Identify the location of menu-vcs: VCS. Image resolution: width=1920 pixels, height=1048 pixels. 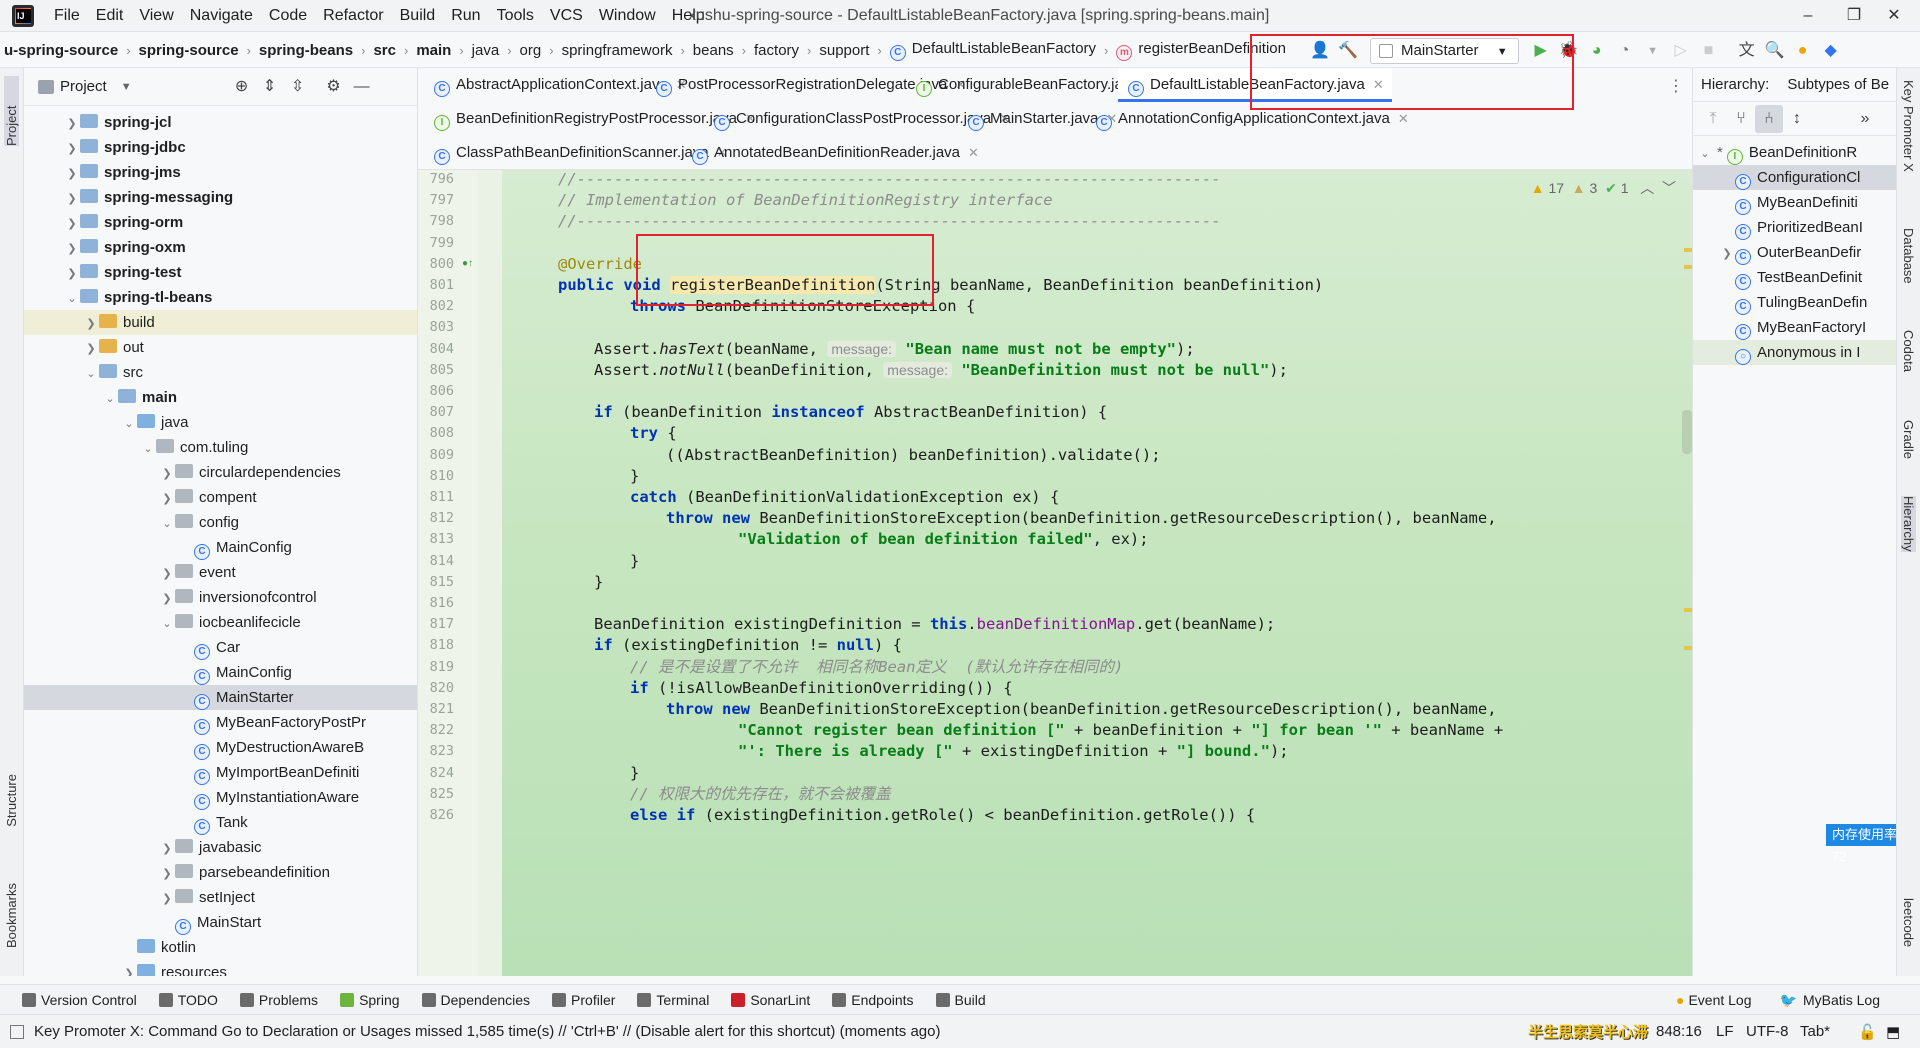
(566, 16).